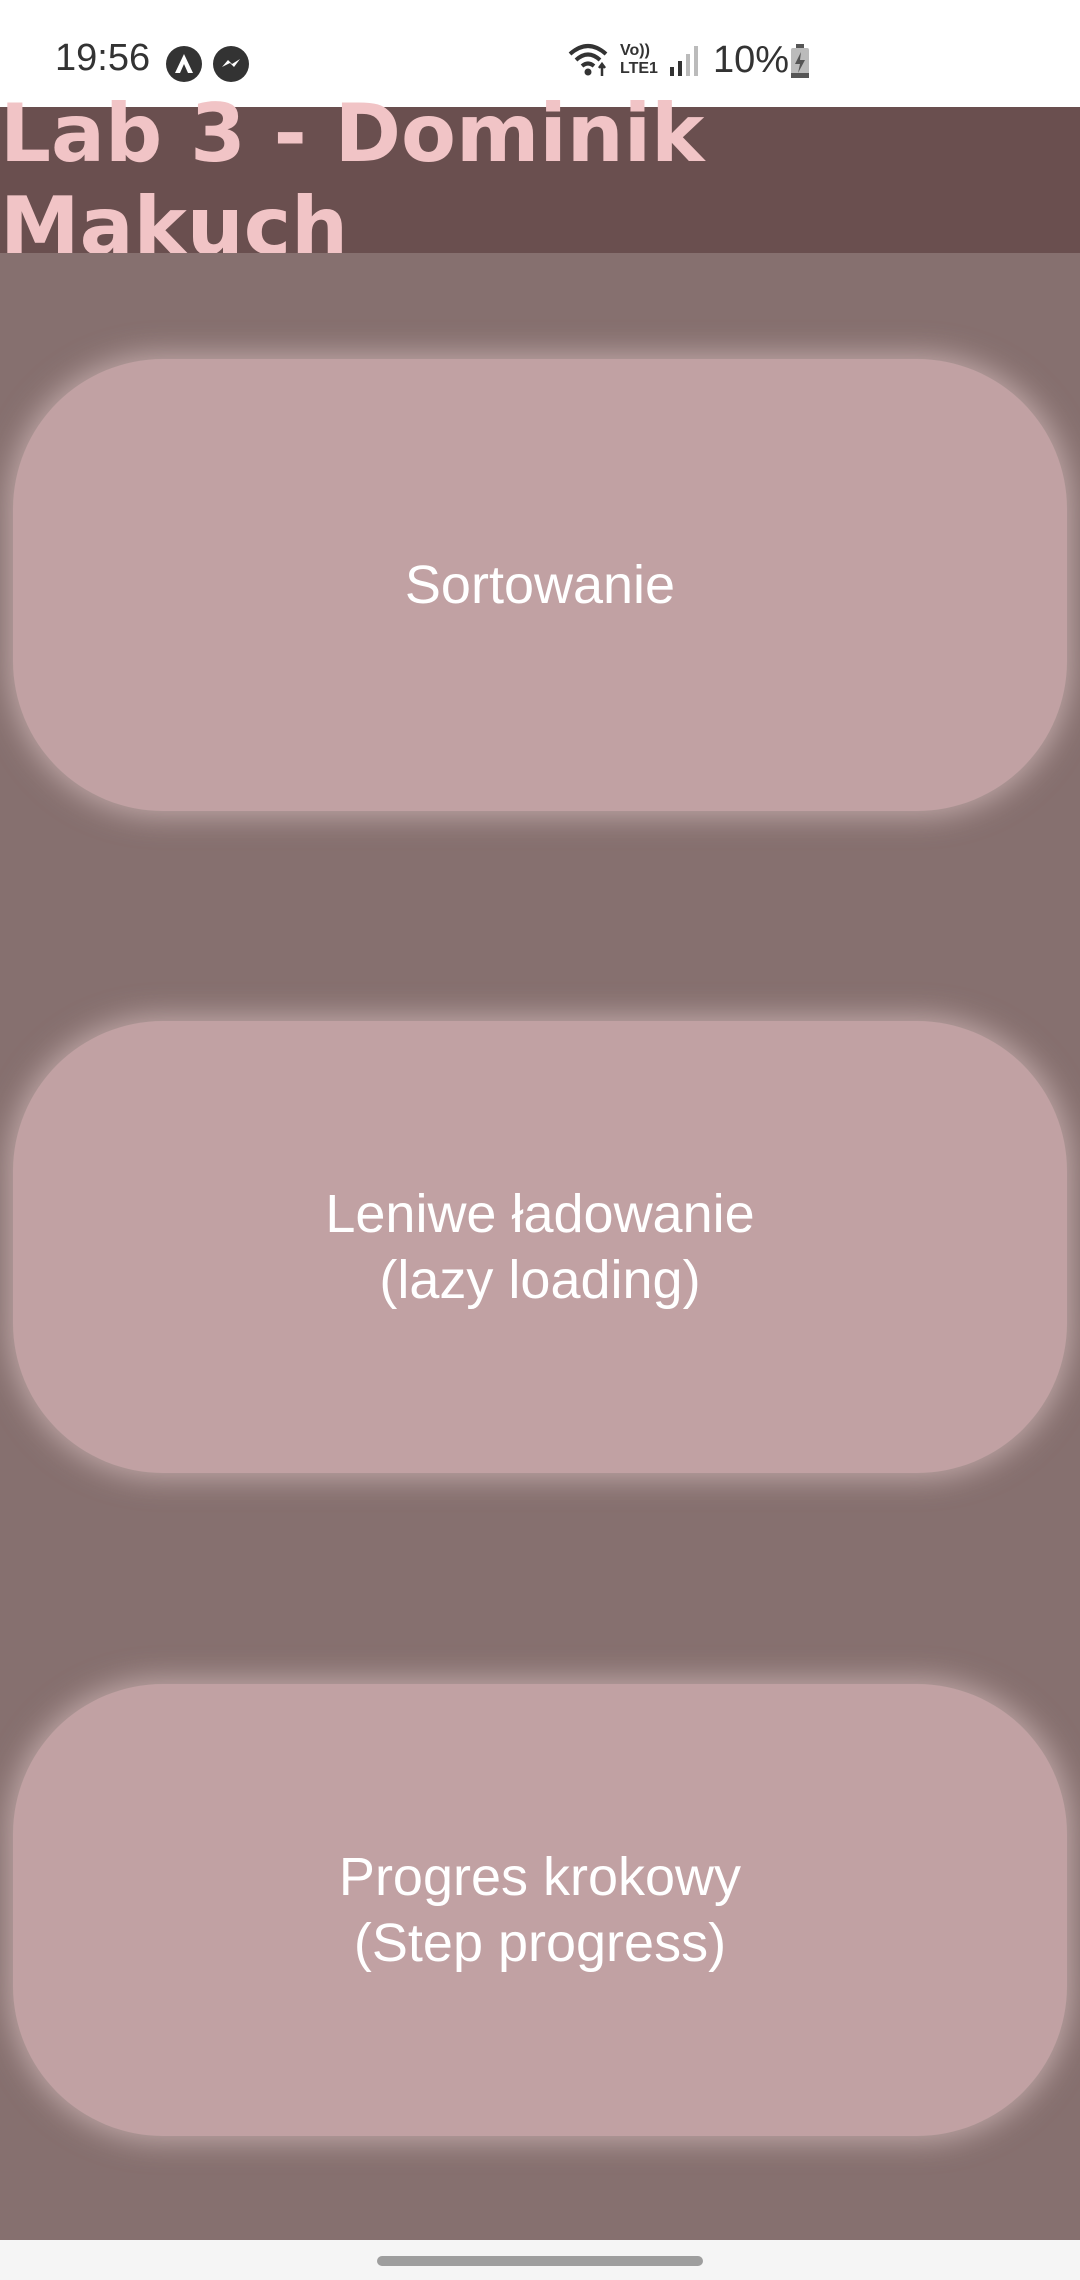 Image resolution: width=1080 pixels, height=2280 pixels. I want to click on sortowanie-button-label: Sortowanie, so click(540, 585).